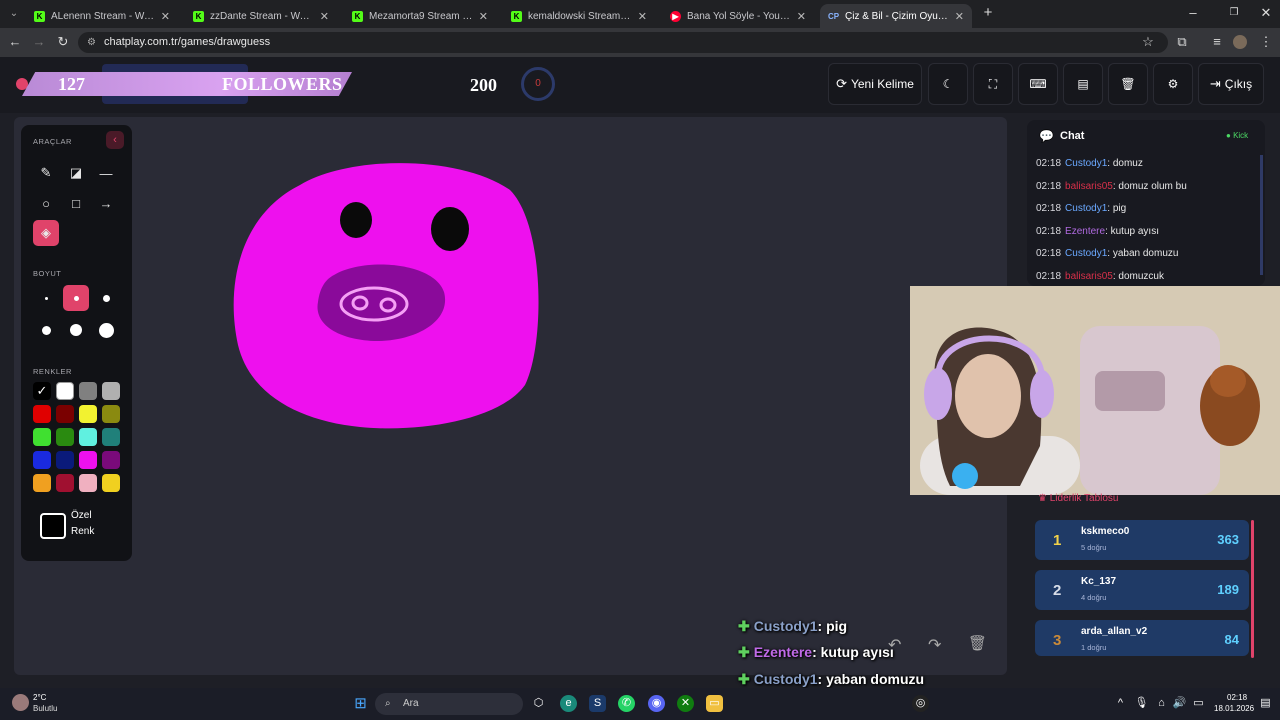 The height and width of the screenshot is (720, 1280). I want to click on keyboard-button: ⌨, so click(1038, 84).